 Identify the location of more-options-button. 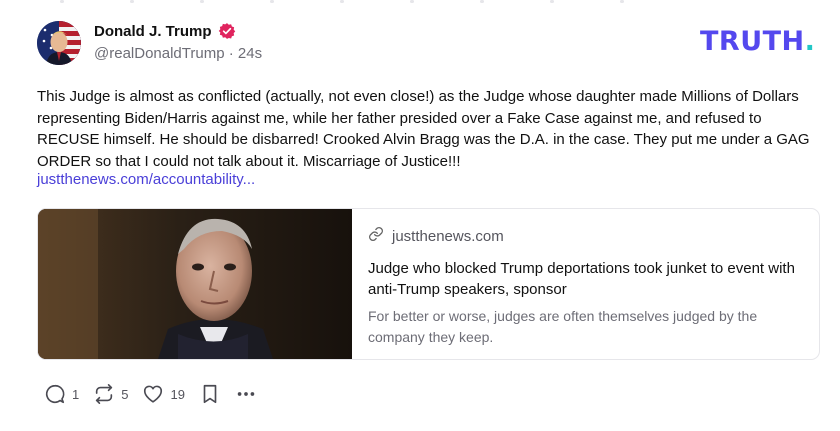
(246, 394).